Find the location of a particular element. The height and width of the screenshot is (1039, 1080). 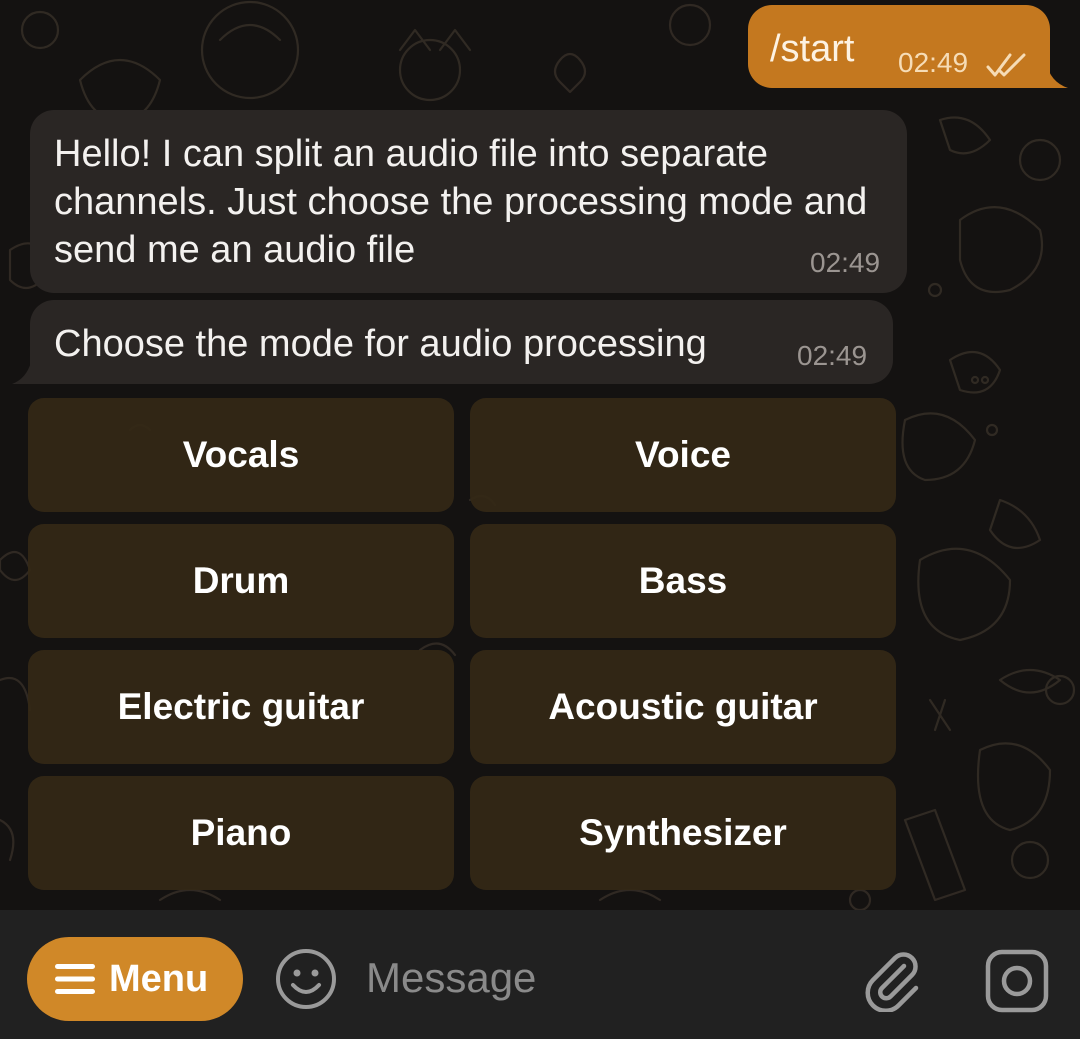

mode-button-piano: Piano is located at coordinates (241, 833).